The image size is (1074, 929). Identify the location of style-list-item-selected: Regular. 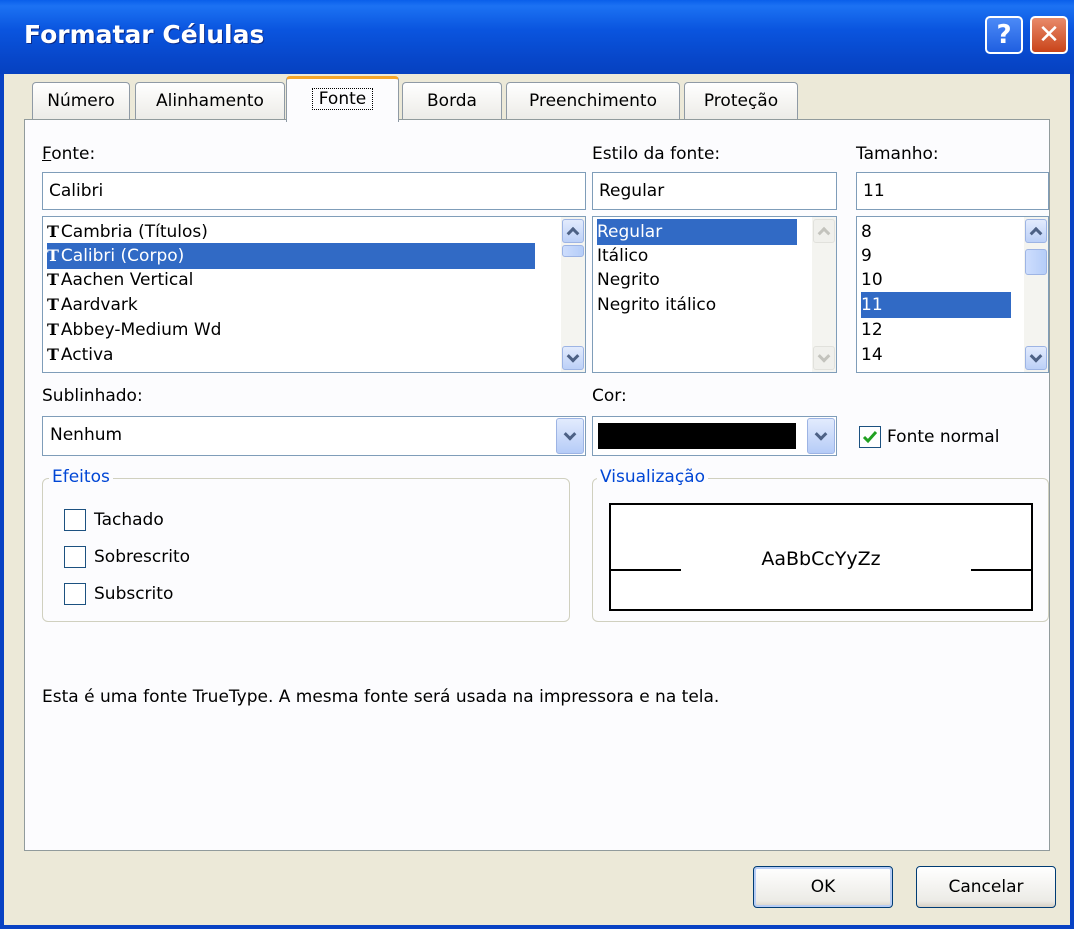
(697, 232).